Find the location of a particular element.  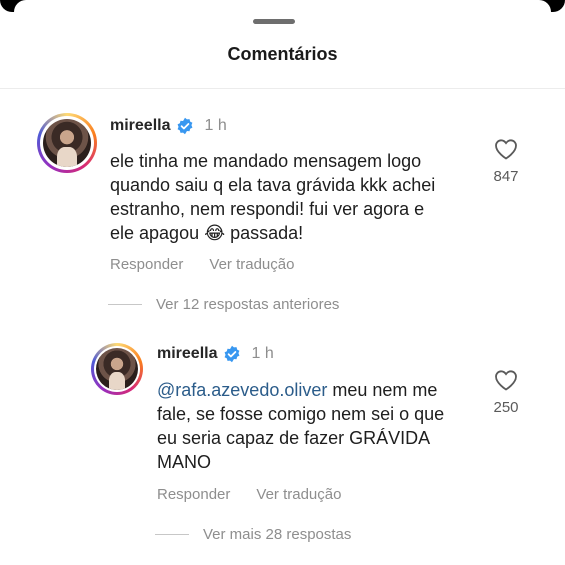

sheet-top-edge is located at coordinates (282, 6).